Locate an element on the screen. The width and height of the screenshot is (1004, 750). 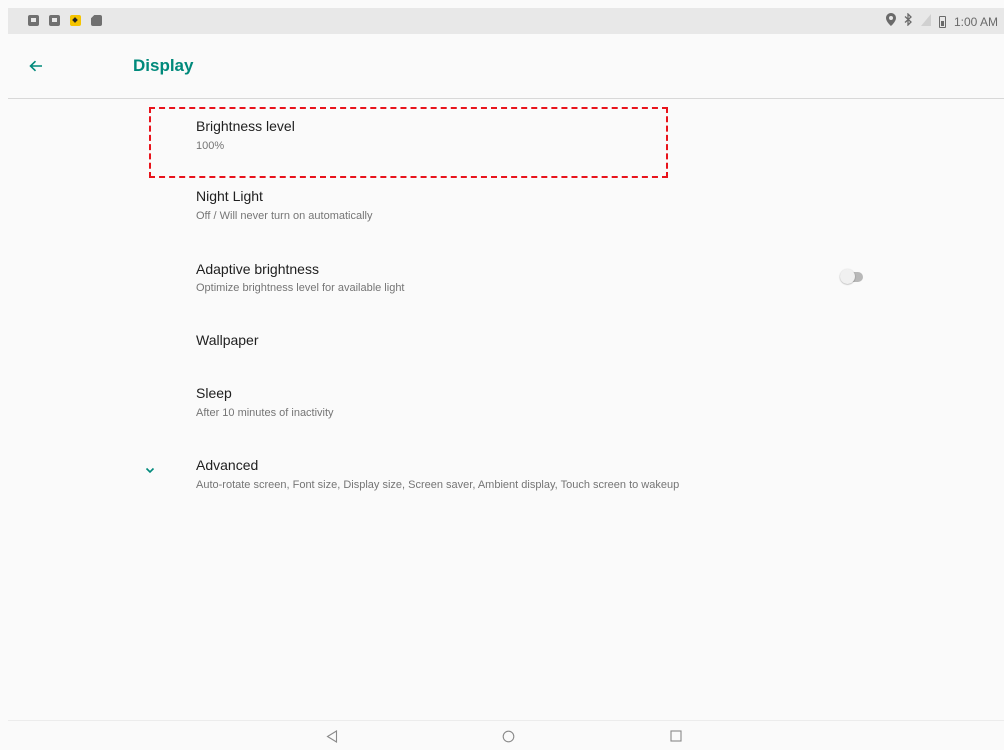
wallpaper-title: Wallpaper is located at coordinates (227, 340).